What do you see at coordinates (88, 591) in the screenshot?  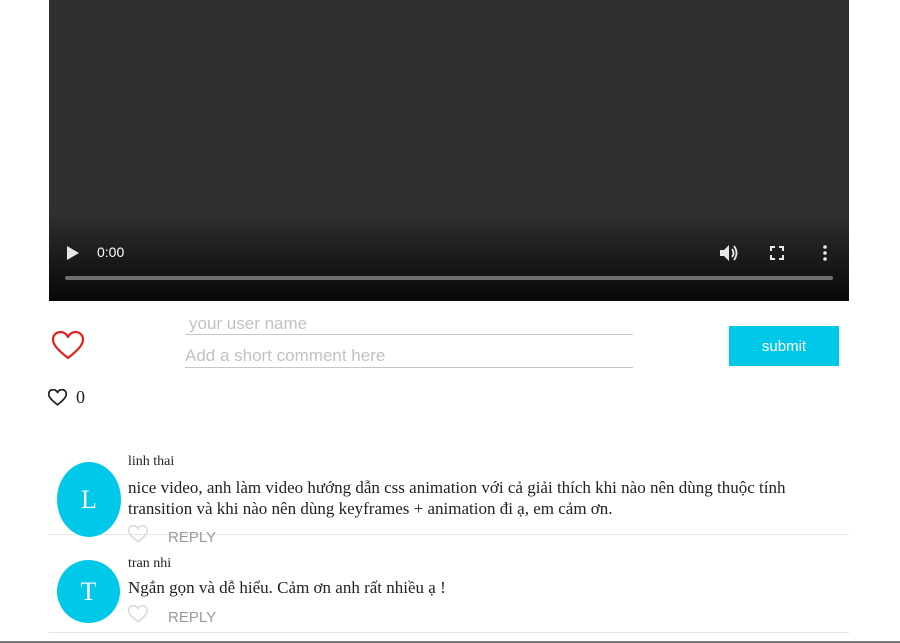 I see `avatar: T` at bounding box center [88, 591].